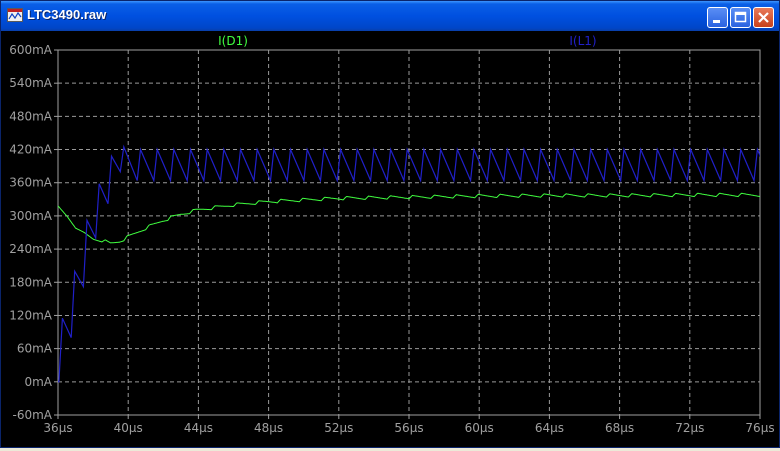 The height and width of the screenshot is (451, 780). What do you see at coordinates (31, 116) in the screenshot?
I see `y-tick-label: 480mA` at bounding box center [31, 116].